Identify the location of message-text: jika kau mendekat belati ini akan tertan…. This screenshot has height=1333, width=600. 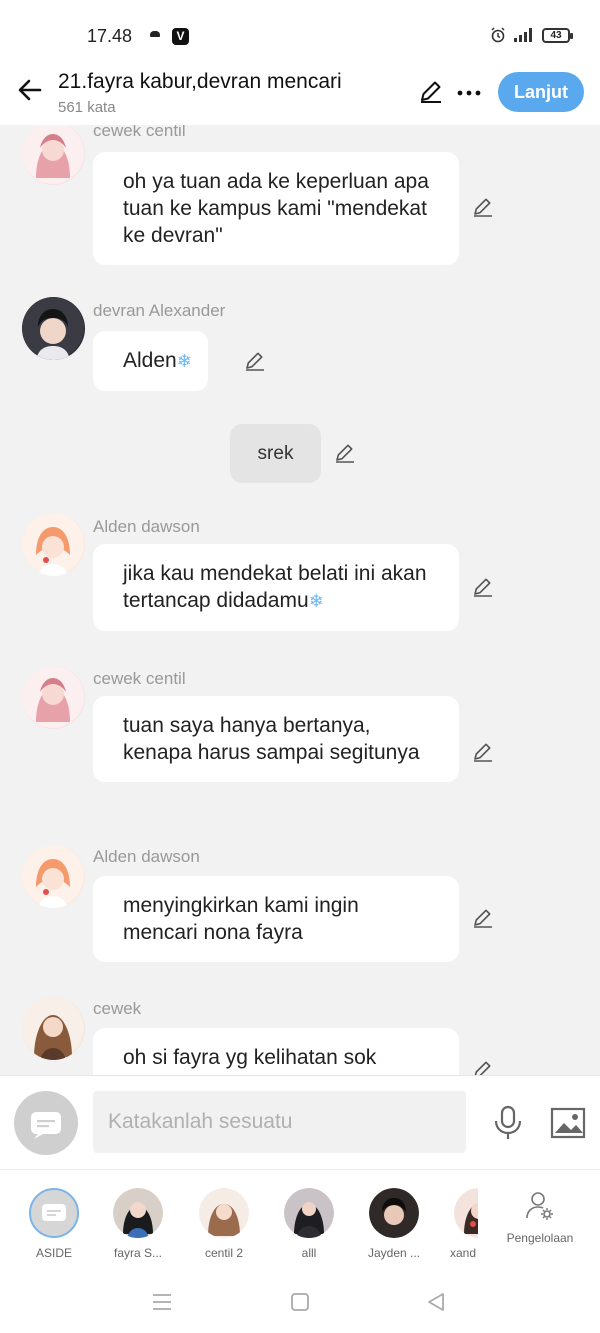
(275, 587).